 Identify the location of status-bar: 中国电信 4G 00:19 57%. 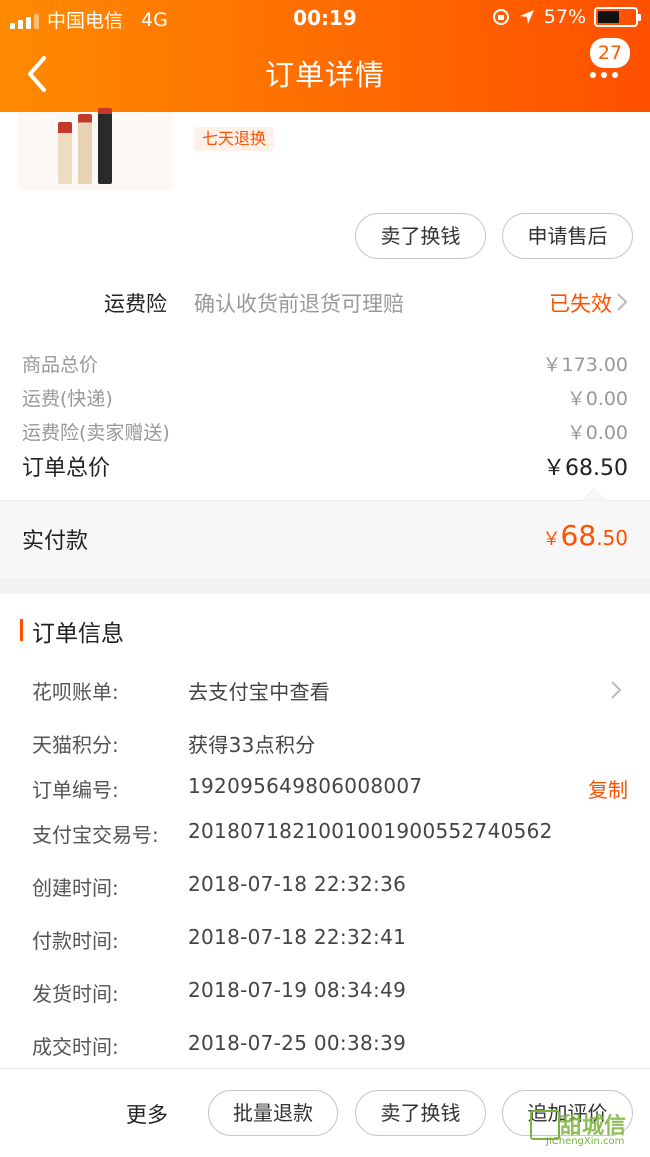
(325, 18).